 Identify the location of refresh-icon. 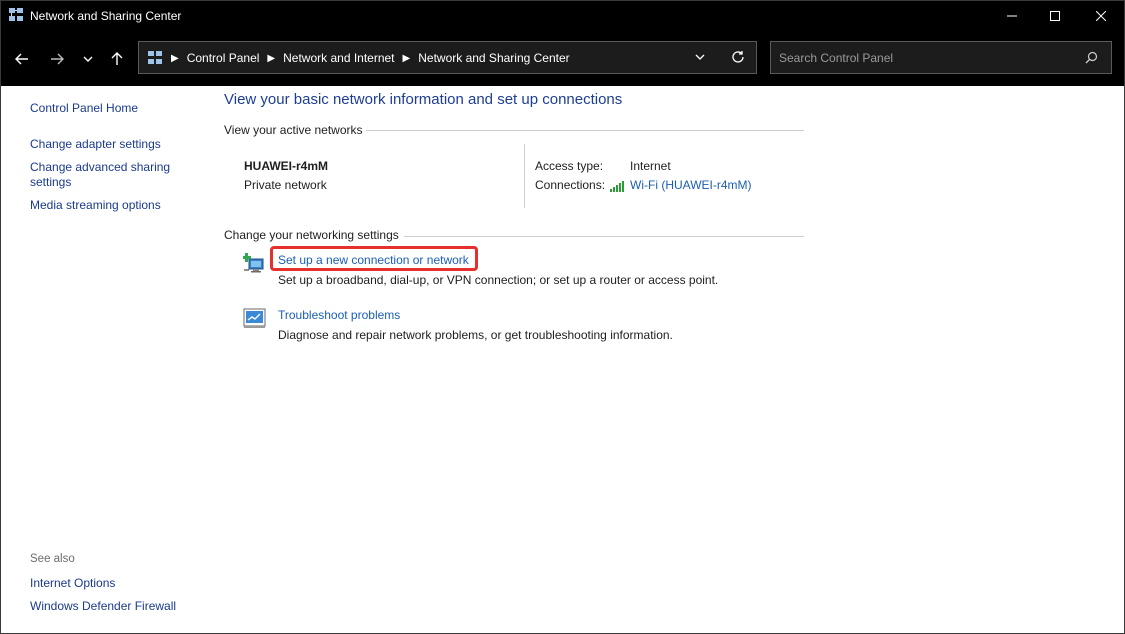
(738, 57).